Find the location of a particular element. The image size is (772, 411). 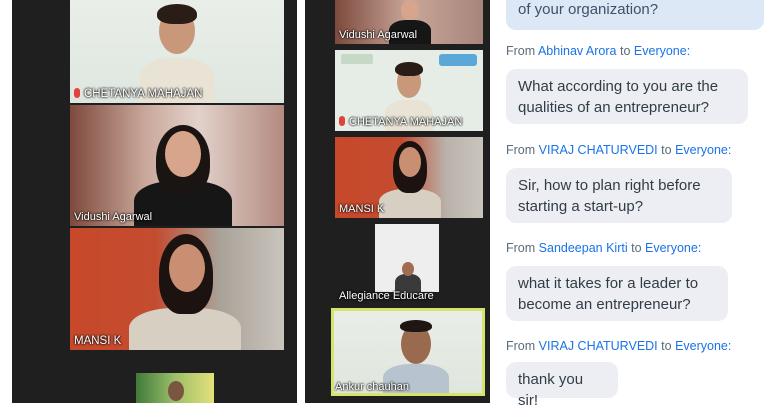

chat-message-header: From Sandeepan Kirti to Everyone: is located at coordinates (604, 248).